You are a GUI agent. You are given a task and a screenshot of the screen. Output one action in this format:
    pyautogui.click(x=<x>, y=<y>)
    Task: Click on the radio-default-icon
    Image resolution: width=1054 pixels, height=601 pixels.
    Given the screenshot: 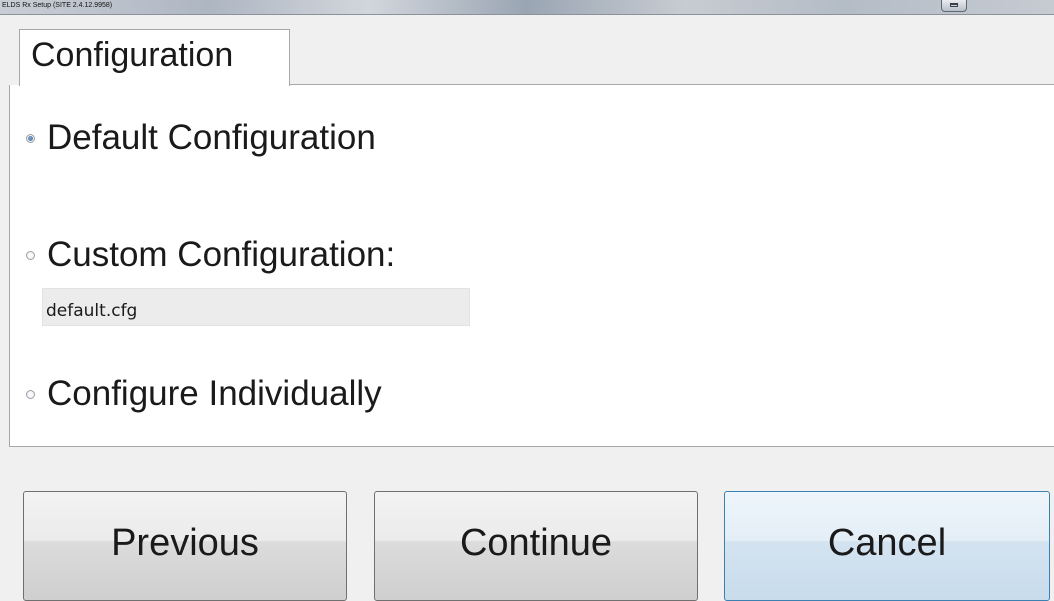 What is the action you would take?
    pyautogui.click(x=30, y=138)
    